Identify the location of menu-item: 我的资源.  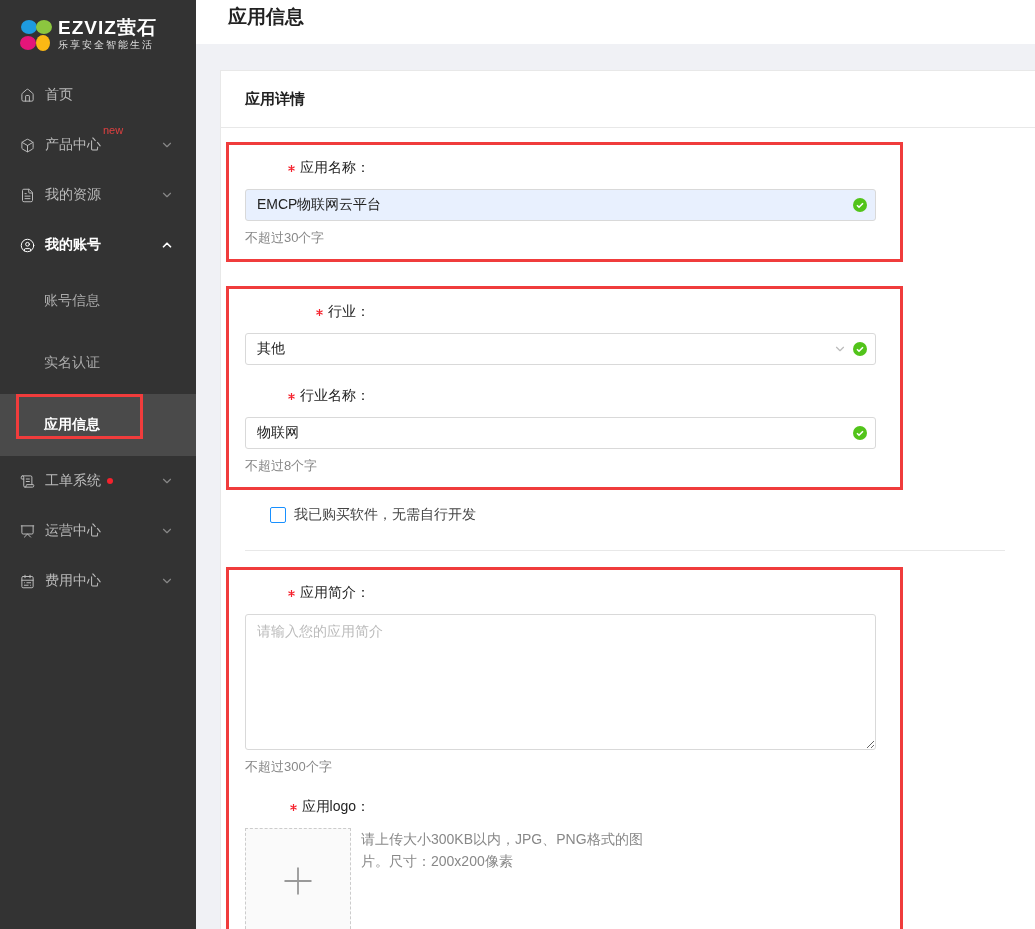
(98, 195).